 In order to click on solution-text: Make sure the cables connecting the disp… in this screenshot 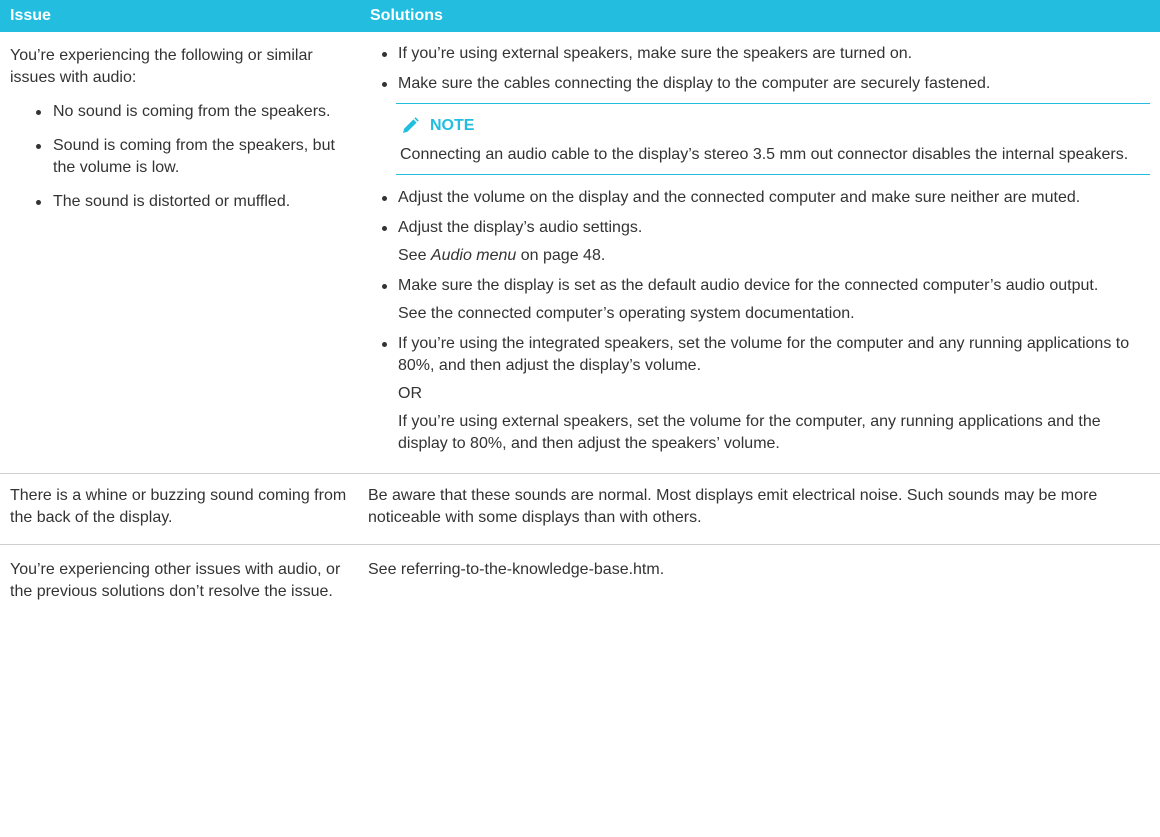, I will do `click(694, 83)`.